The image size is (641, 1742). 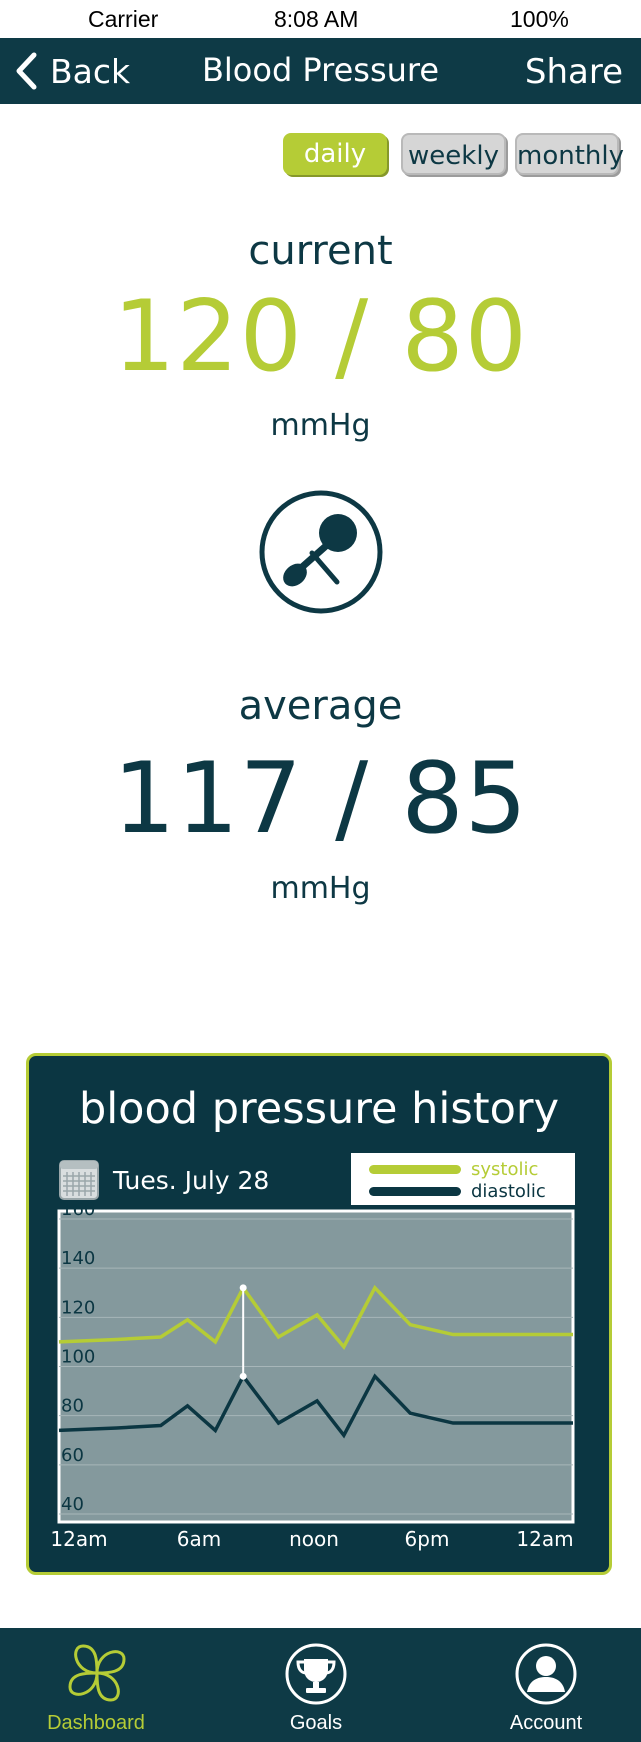 What do you see at coordinates (78, 1258) in the screenshot?
I see `y-tick-label: 140` at bounding box center [78, 1258].